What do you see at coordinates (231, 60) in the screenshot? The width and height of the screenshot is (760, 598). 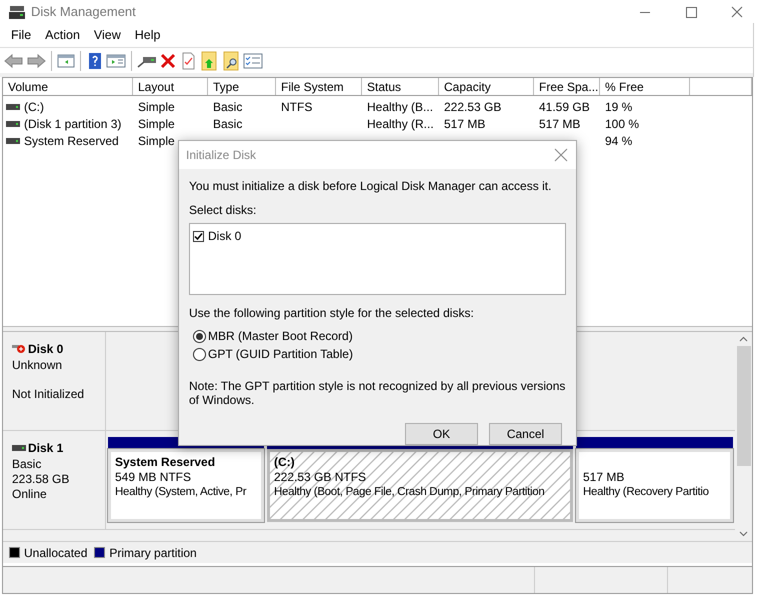 I see `folder-search-icon` at bounding box center [231, 60].